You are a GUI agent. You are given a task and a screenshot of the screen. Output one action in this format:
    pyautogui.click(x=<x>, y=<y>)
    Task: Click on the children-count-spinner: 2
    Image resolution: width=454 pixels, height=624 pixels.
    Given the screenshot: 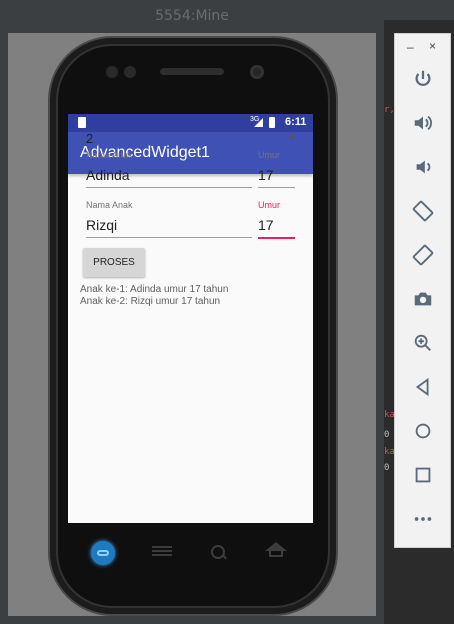 What is the action you would take?
    pyautogui.click(x=191, y=139)
    